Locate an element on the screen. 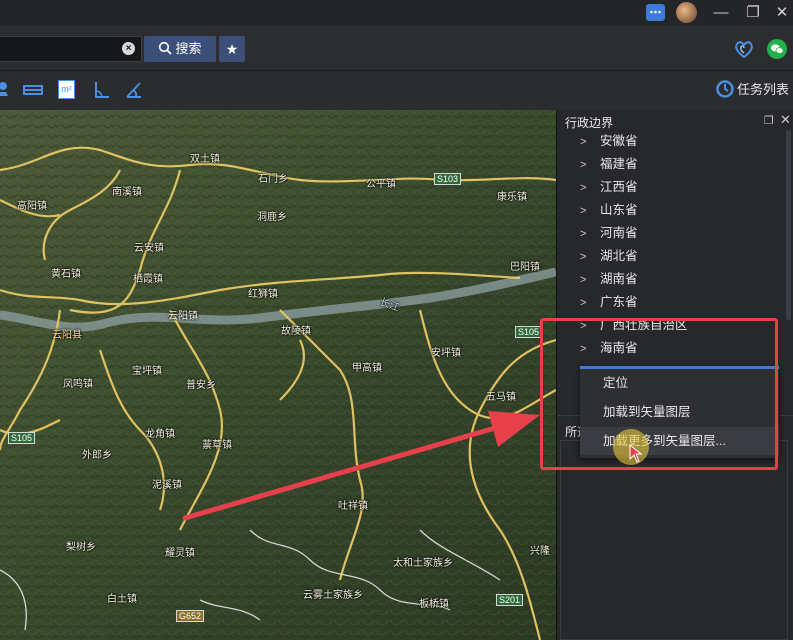 The image size is (793, 640). map-label: 云阳县 is located at coordinates (67, 335).